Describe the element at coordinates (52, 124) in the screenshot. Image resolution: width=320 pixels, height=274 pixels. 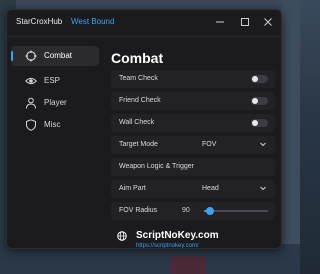
I see `sidebar-item-label: Misc` at that location.